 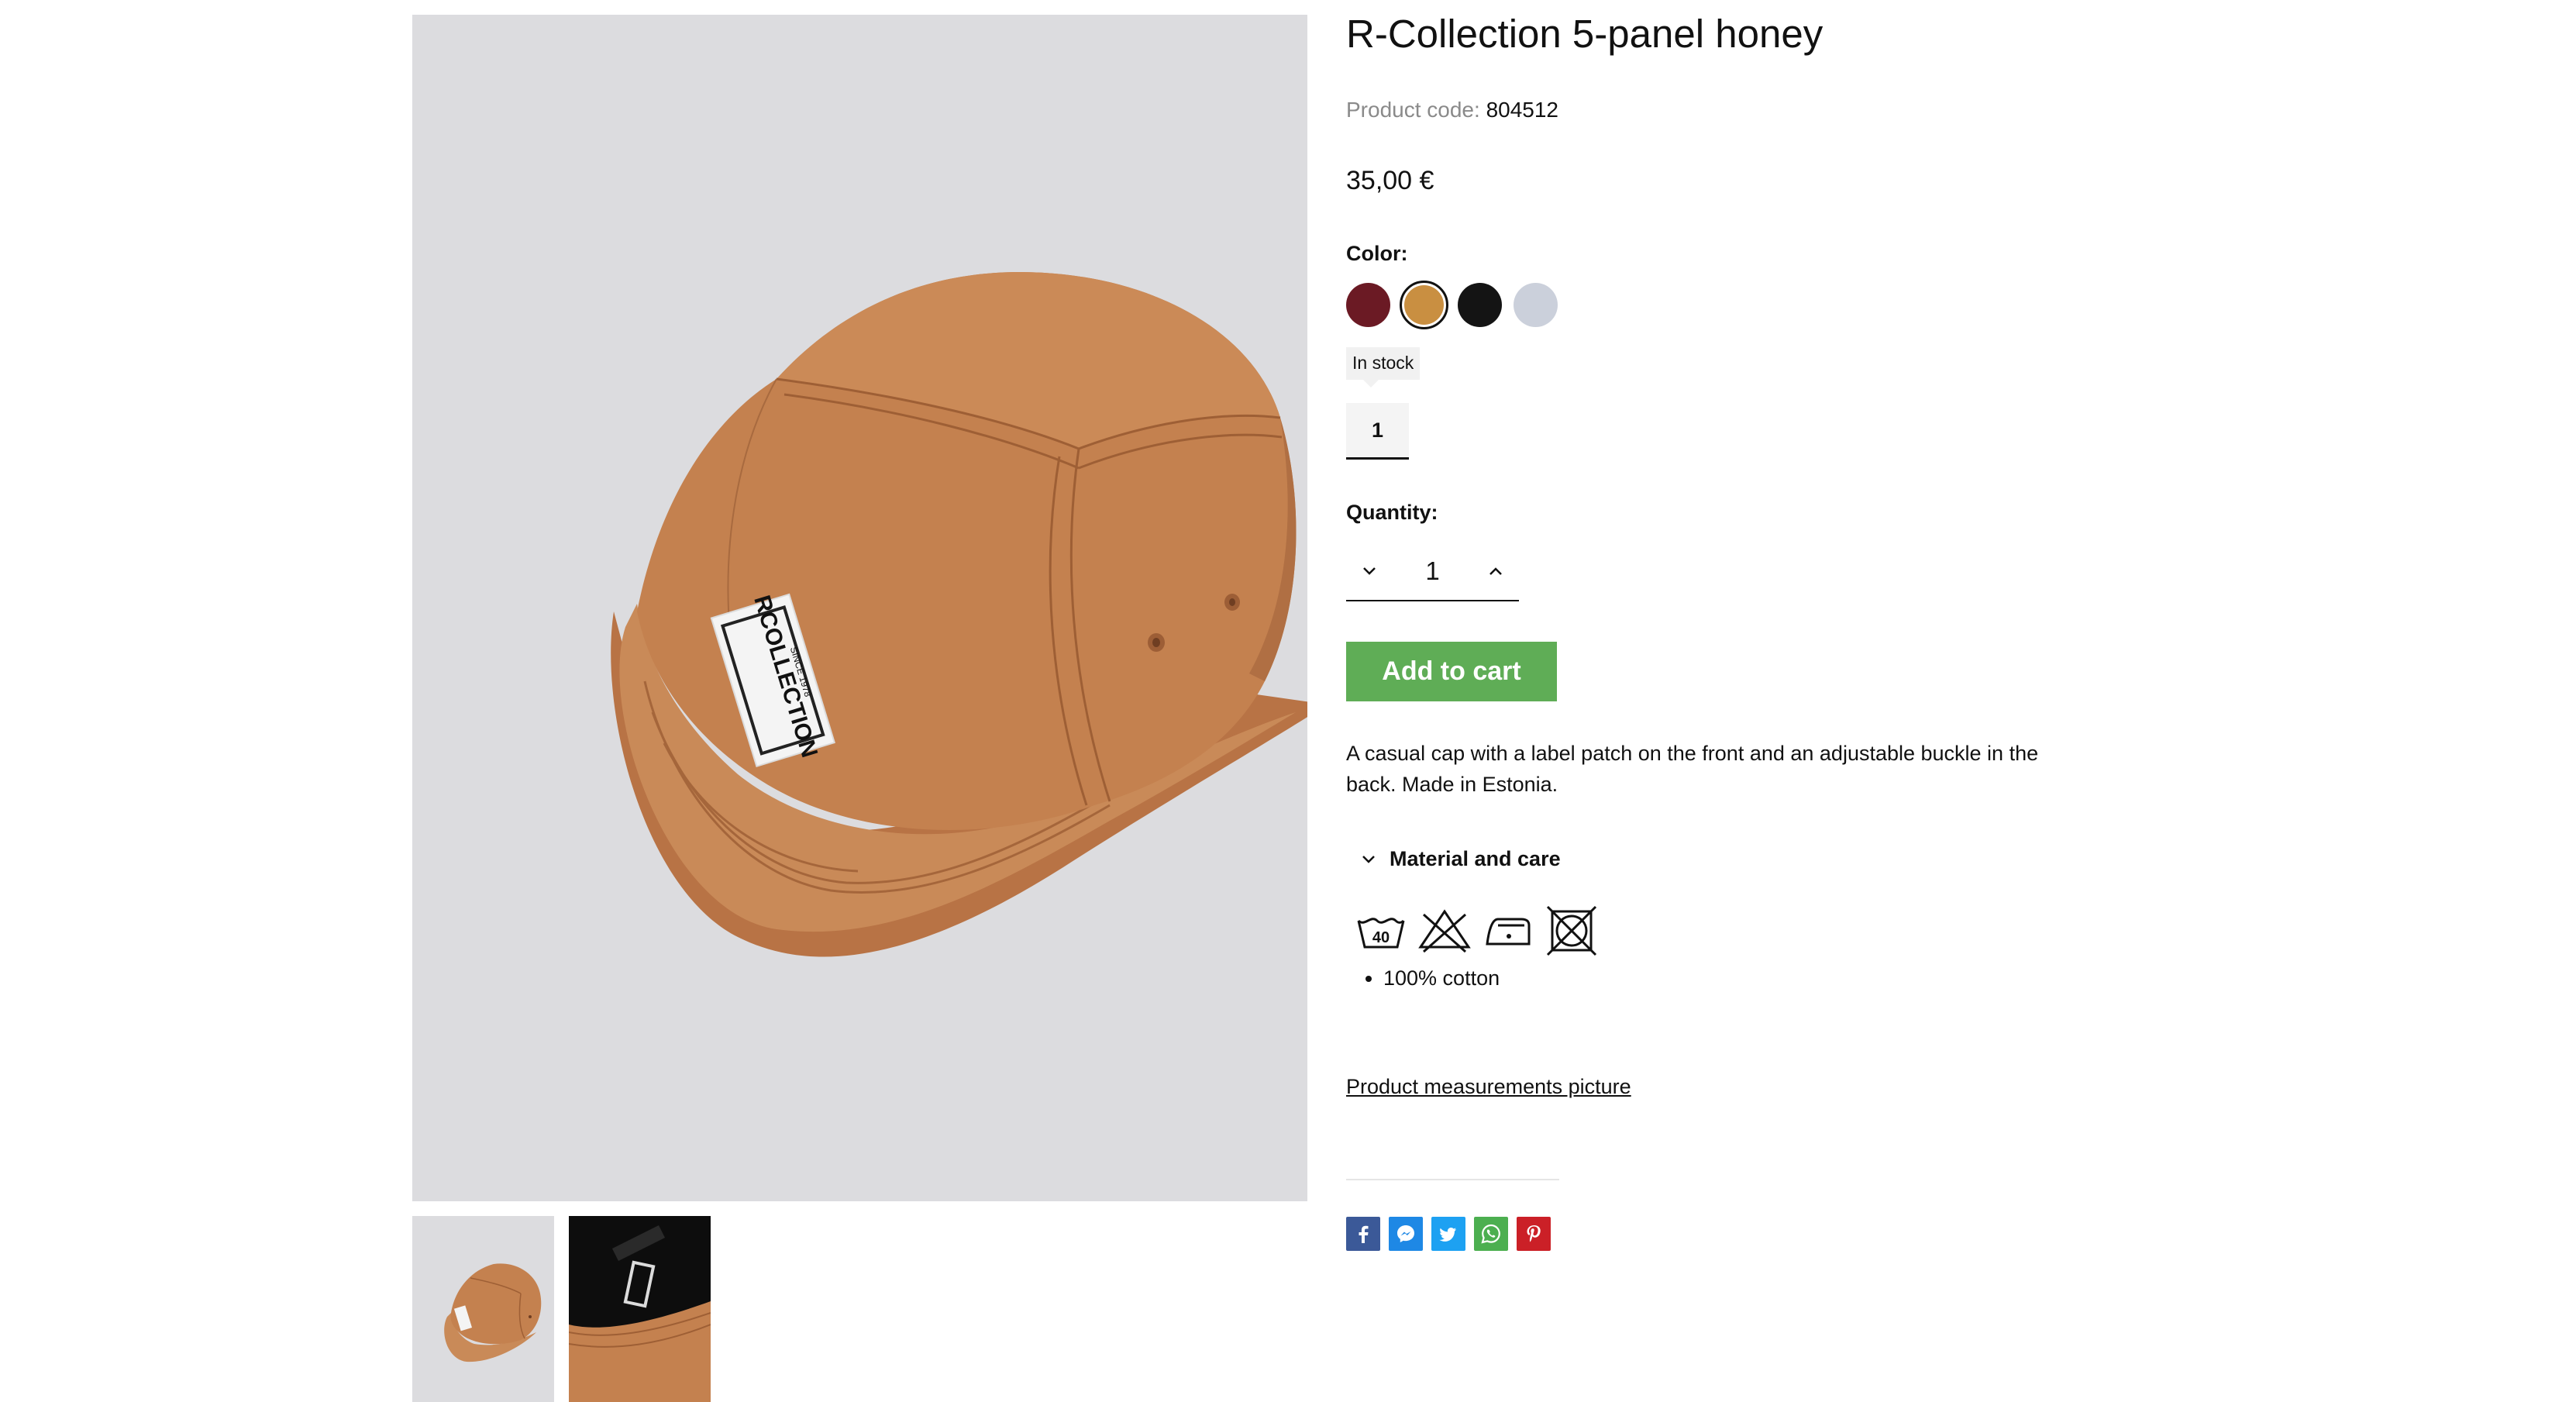 What do you see at coordinates (1383, 367) in the screenshot?
I see `stock-tooltip: In stock` at bounding box center [1383, 367].